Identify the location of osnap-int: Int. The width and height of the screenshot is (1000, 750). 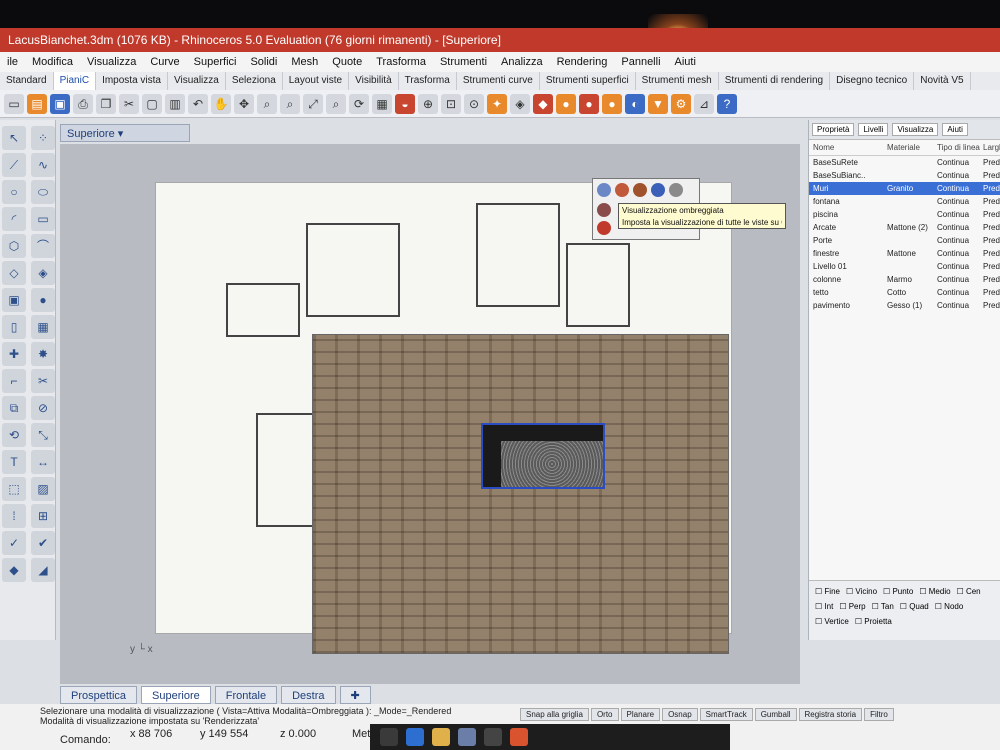
(824, 606).